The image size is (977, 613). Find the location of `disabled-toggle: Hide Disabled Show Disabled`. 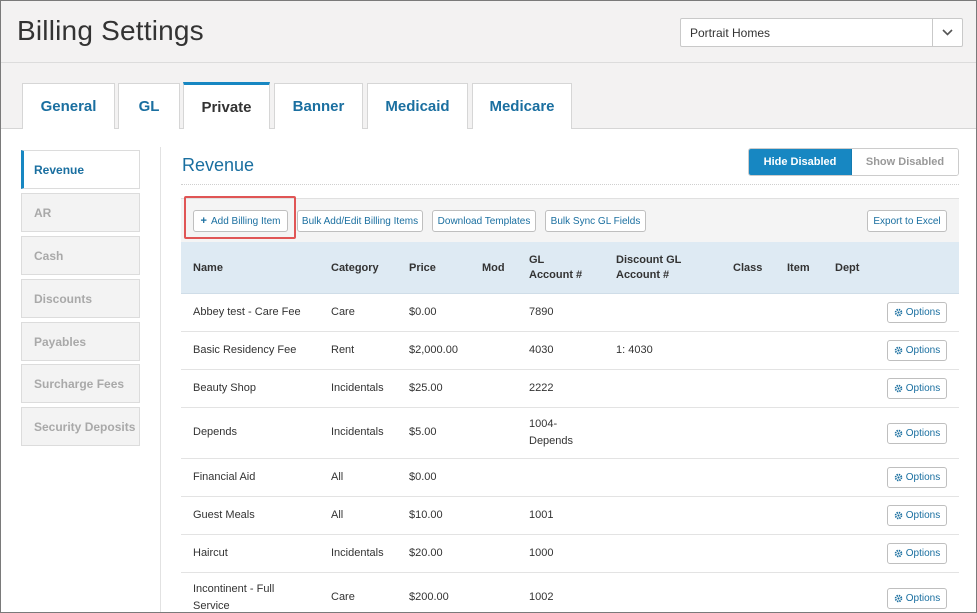

disabled-toggle: Hide Disabled Show Disabled is located at coordinates (853, 162).